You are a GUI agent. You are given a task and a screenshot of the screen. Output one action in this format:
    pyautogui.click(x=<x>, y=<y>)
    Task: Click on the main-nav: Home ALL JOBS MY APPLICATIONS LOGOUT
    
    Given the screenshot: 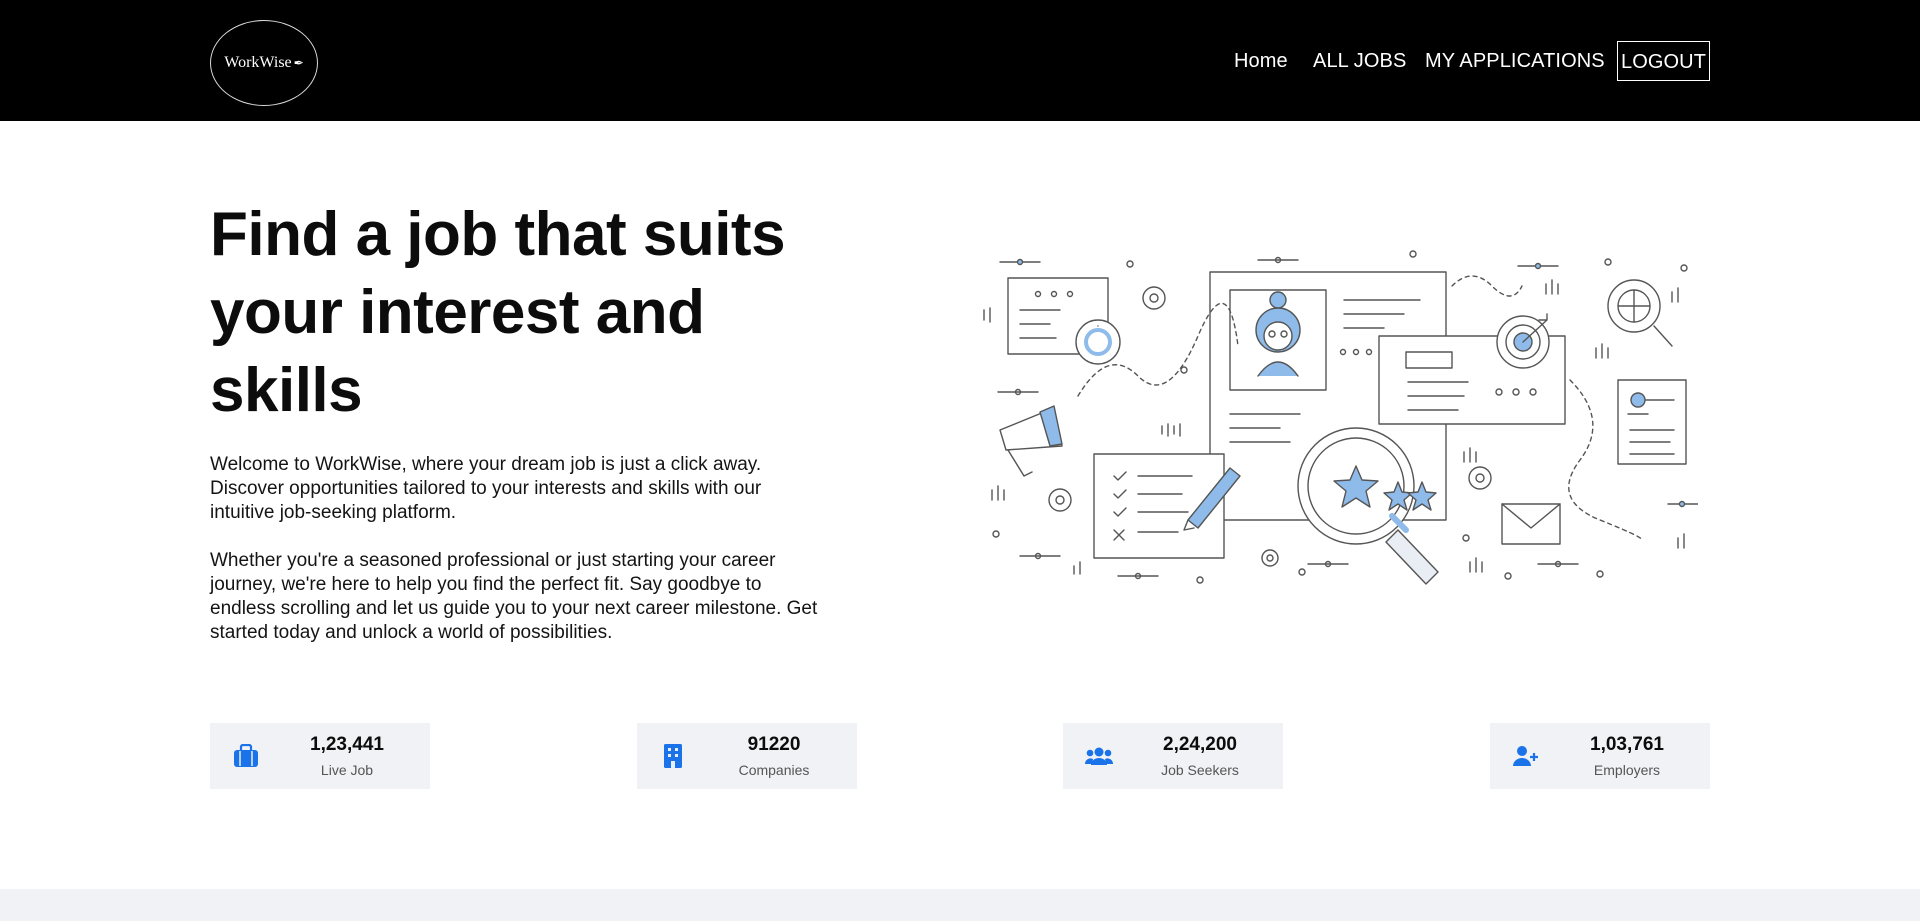 What is the action you would take?
    pyautogui.click(x=960, y=61)
    